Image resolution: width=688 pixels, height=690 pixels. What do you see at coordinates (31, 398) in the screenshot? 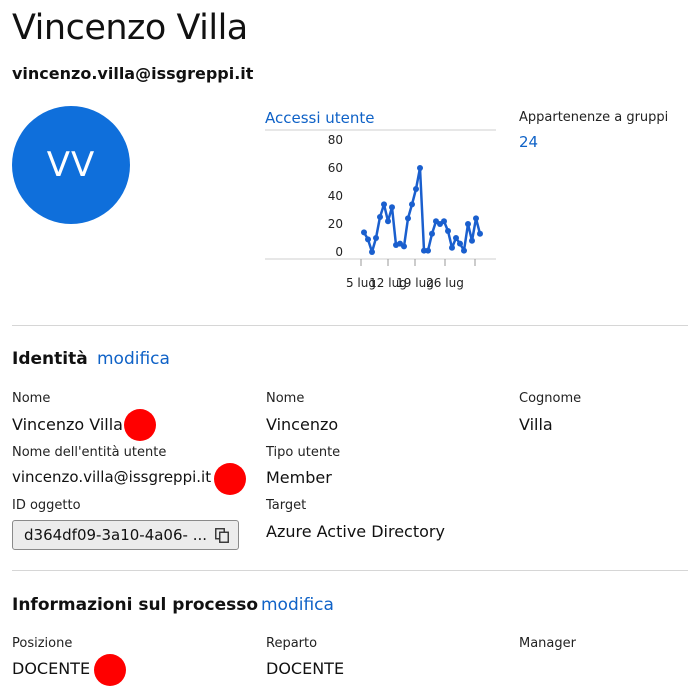
I see `name-label: Nome` at bounding box center [31, 398].